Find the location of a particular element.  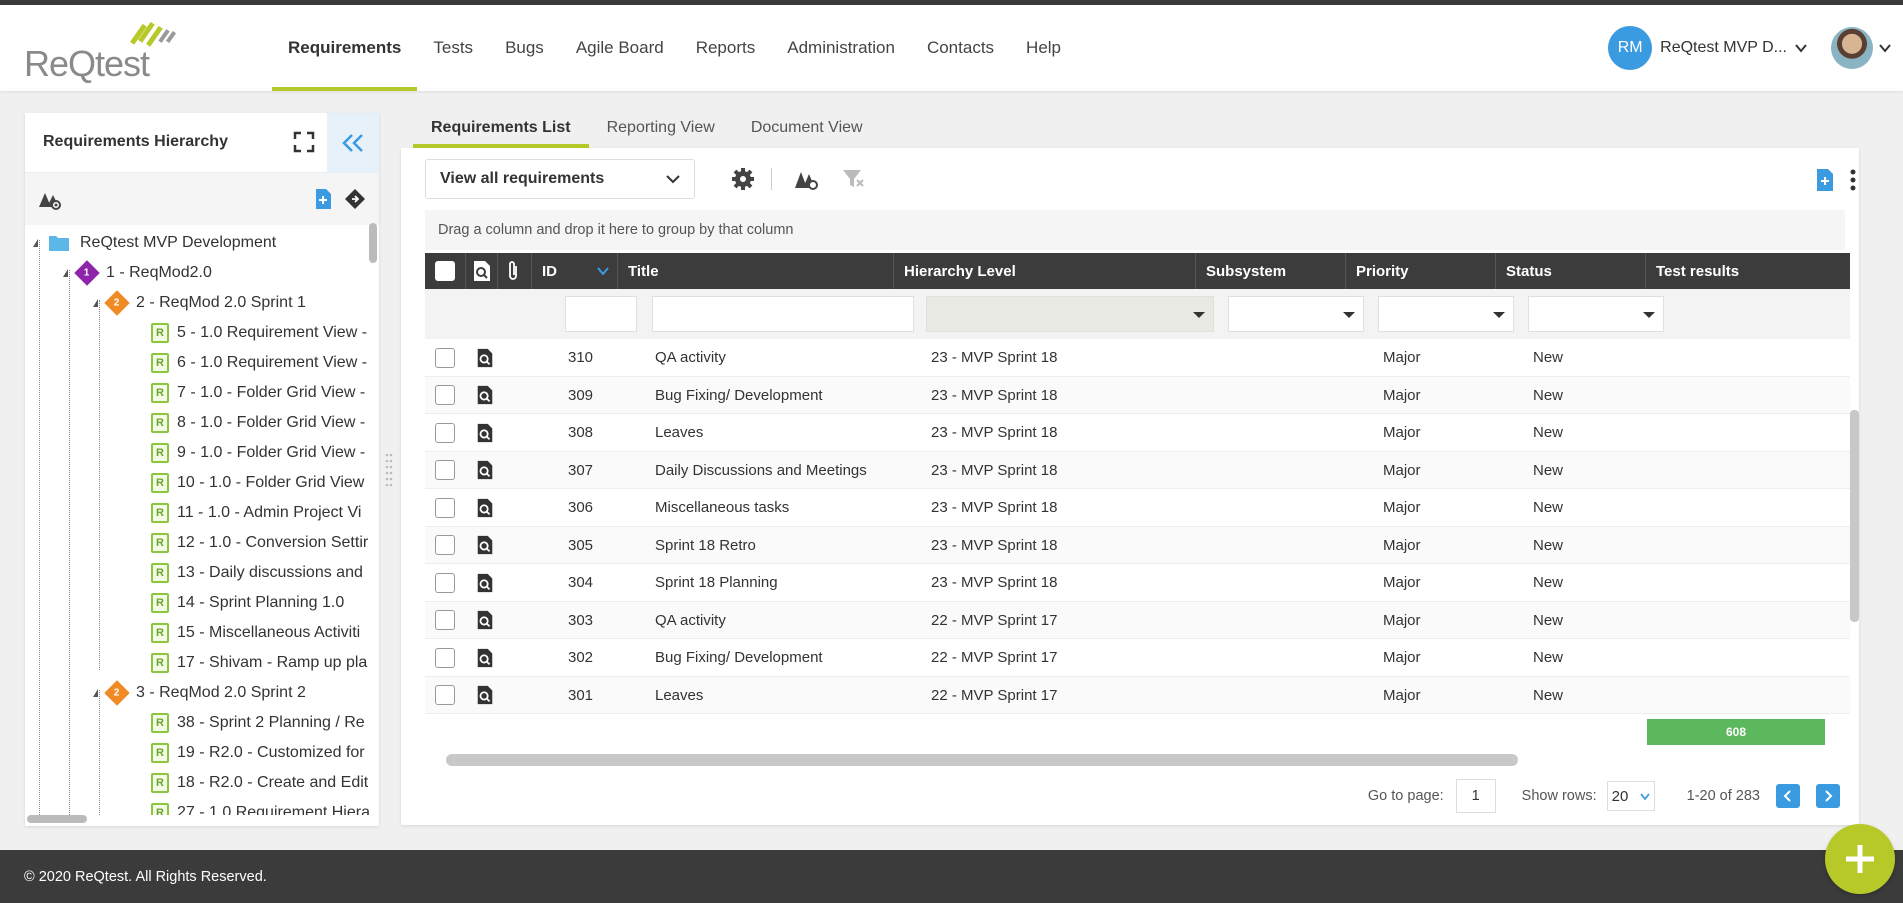

more-options-icon is located at coordinates (1853, 180).